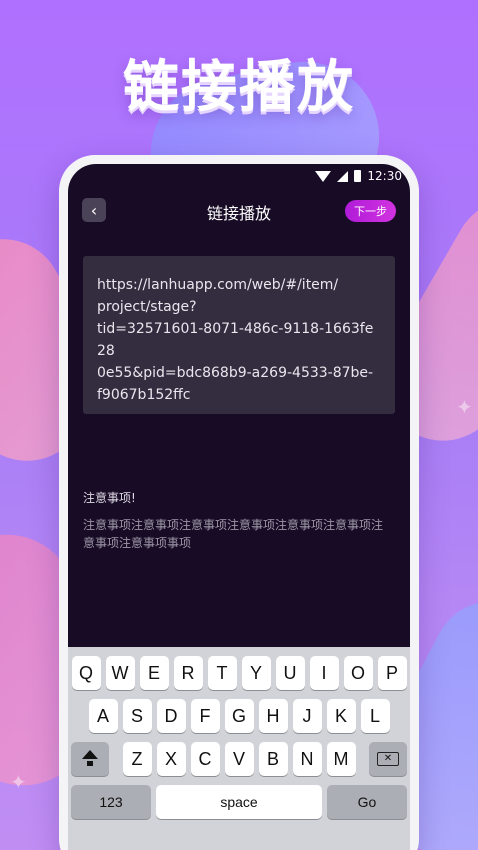 This screenshot has height=850, width=478. I want to click on key-c: C, so click(205, 759).